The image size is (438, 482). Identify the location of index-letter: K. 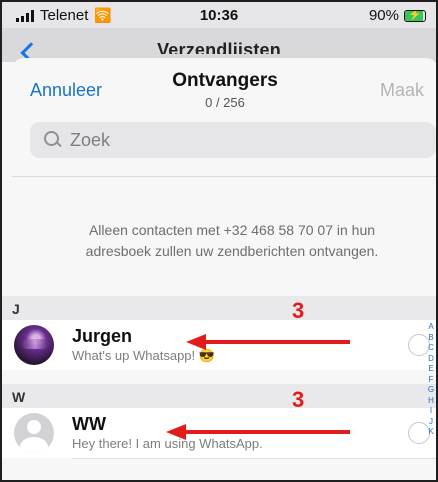
(431, 432).